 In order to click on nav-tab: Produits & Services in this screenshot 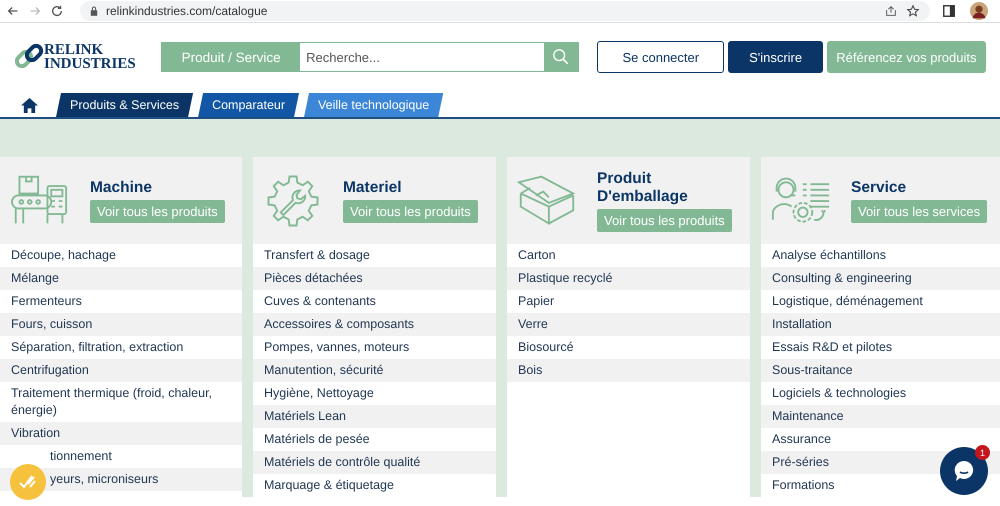, I will do `click(125, 105)`.